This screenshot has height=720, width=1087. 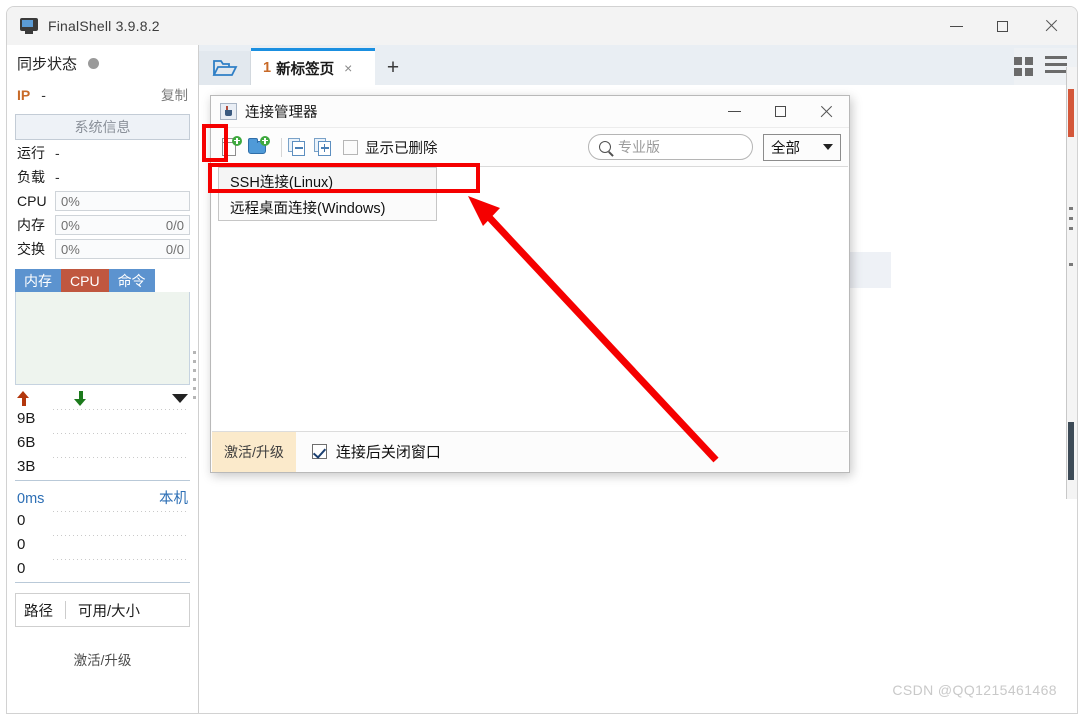 What do you see at coordinates (47, 64) in the screenshot?
I see `sync-status-label: 同步状态` at bounding box center [47, 64].